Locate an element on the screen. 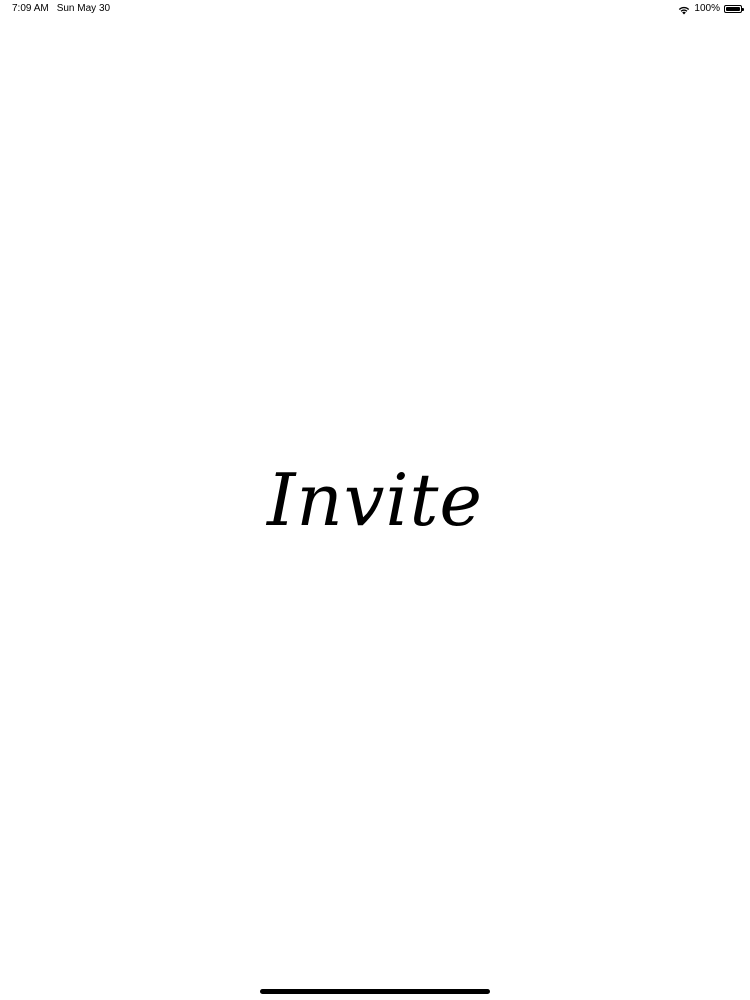 The image size is (750, 1000). battery-icon is located at coordinates (734, 9).